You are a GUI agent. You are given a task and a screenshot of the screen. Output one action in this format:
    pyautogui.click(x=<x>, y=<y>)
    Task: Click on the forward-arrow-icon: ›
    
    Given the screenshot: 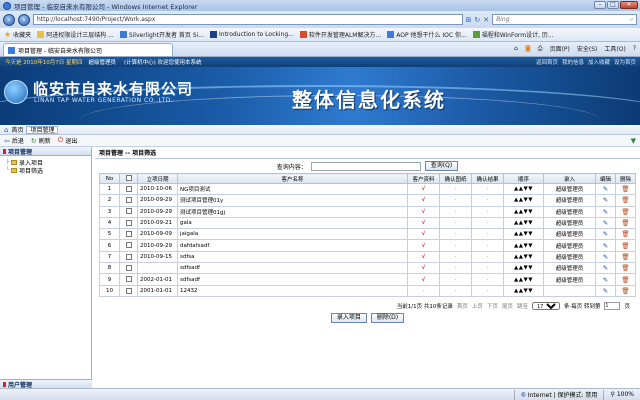 What is the action you would take?
    pyautogui.click(x=23, y=19)
    